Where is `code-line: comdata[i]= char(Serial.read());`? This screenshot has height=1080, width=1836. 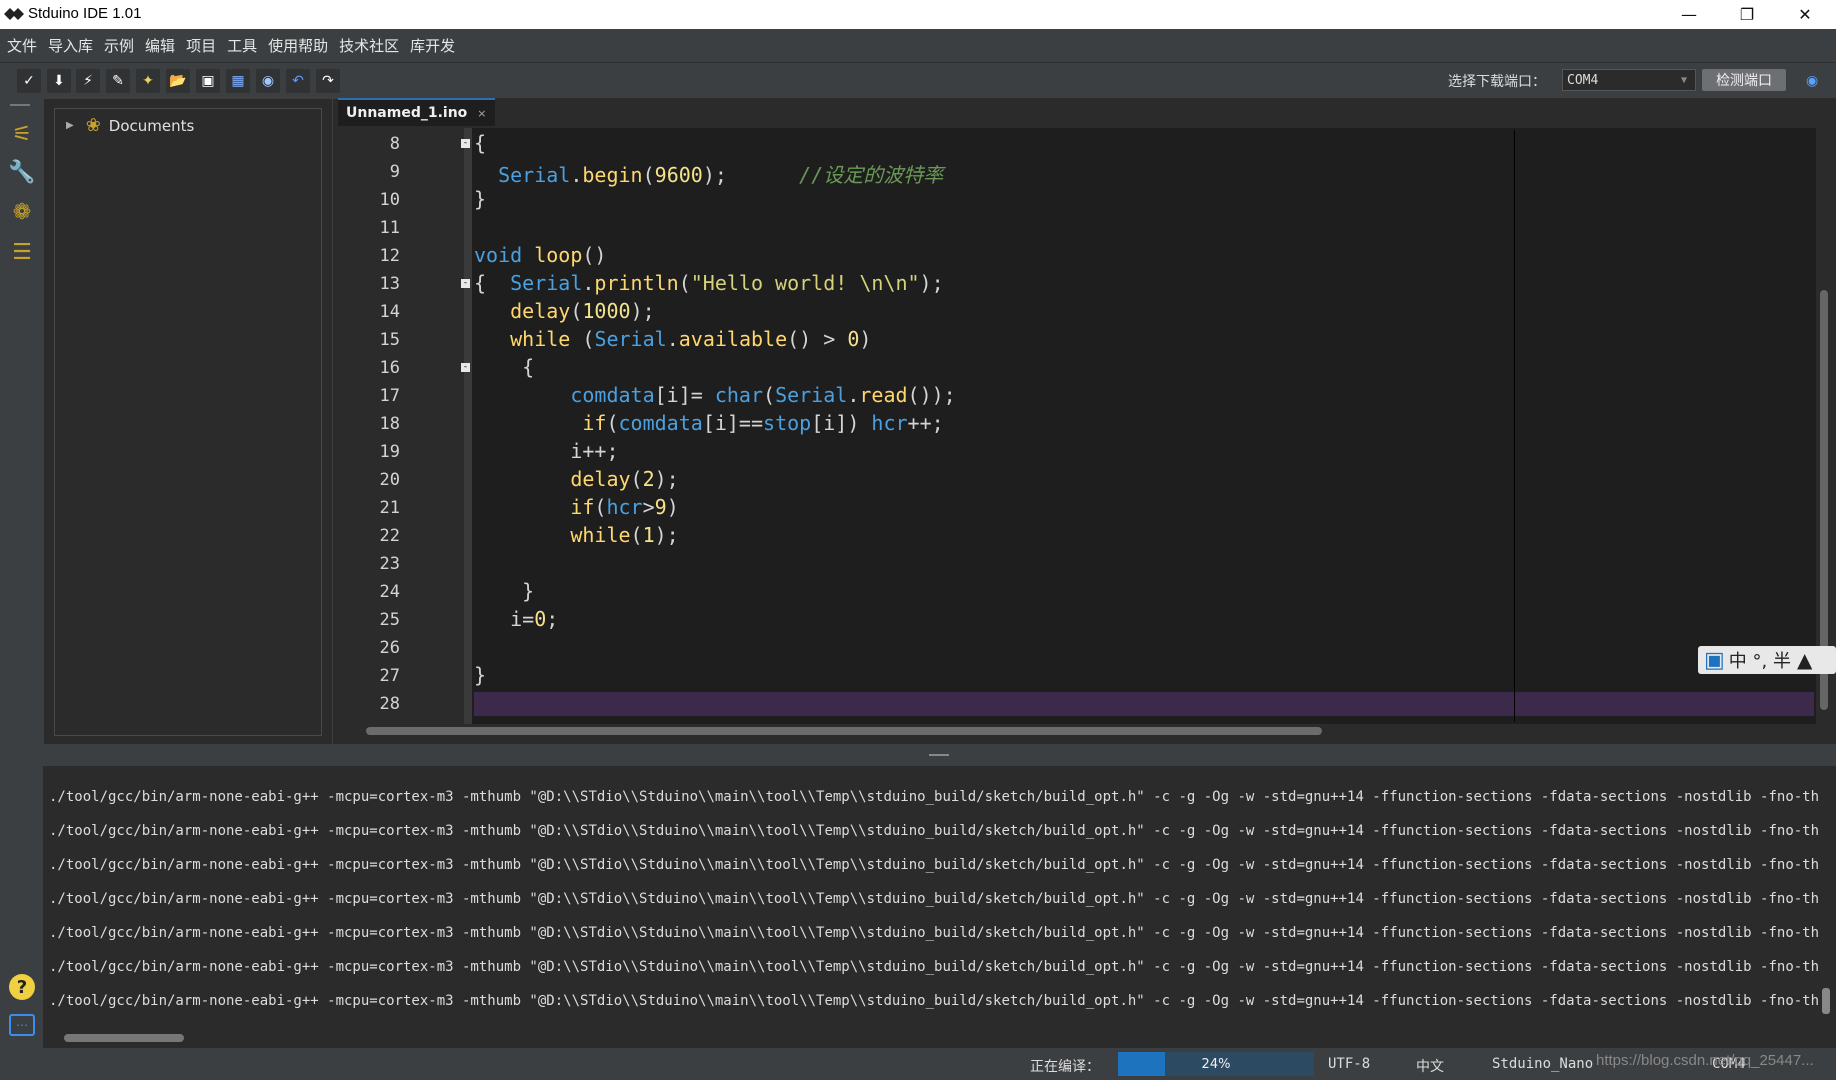
code-line: comdata[i]= char(Serial.read()); is located at coordinates (763, 395).